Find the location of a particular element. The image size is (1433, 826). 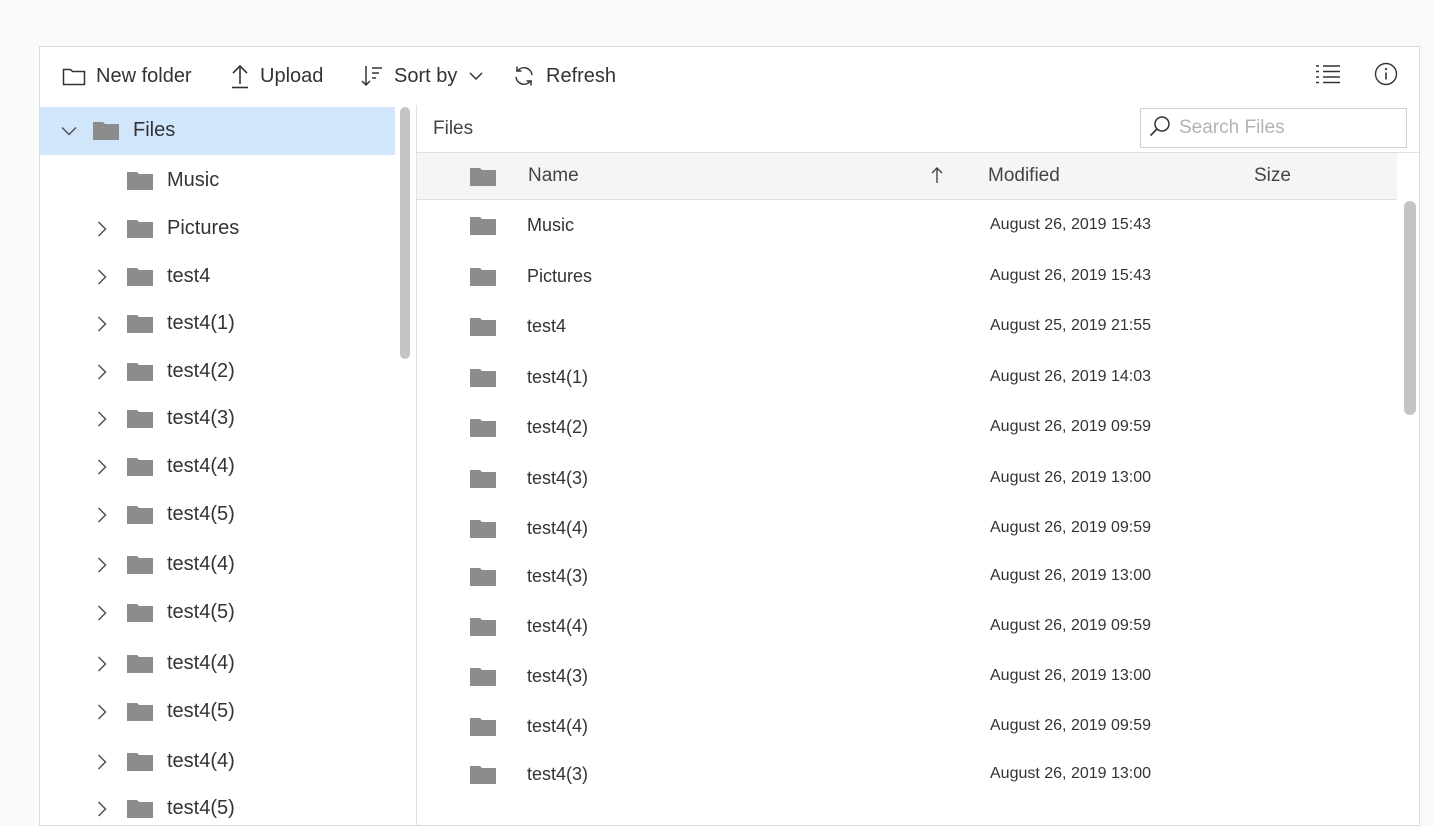

column-header-size: Size is located at coordinates (1272, 176).